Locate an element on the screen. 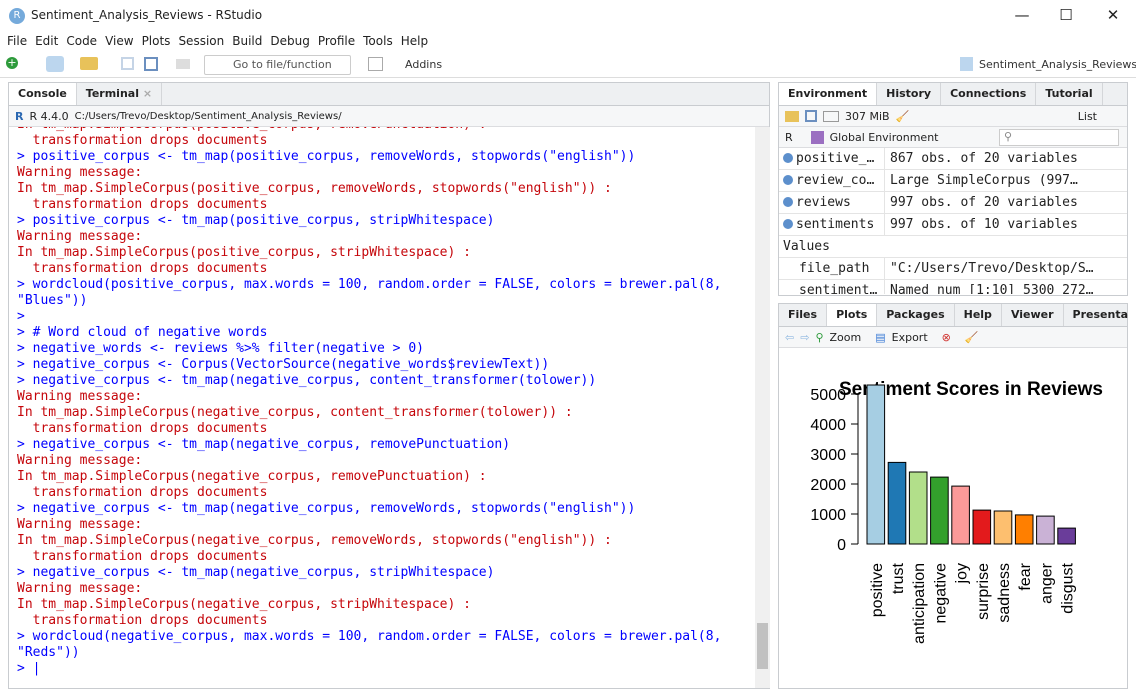 The height and width of the screenshot is (695, 1136). back-arrow-icon: ⇦ is located at coordinates (789, 337).